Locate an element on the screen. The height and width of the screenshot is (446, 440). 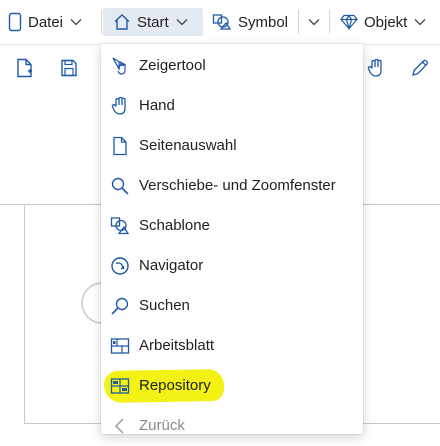
home-icon is located at coordinates (122, 22).